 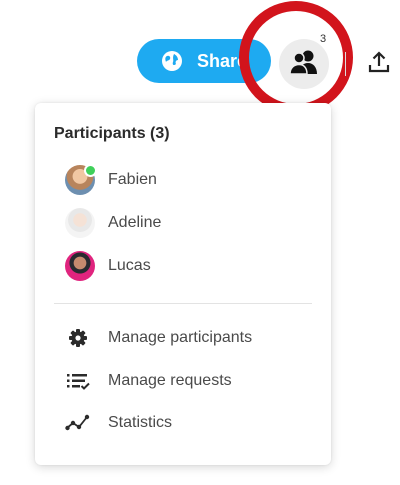 I want to click on online-status-dot, so click(x=90, y=170).